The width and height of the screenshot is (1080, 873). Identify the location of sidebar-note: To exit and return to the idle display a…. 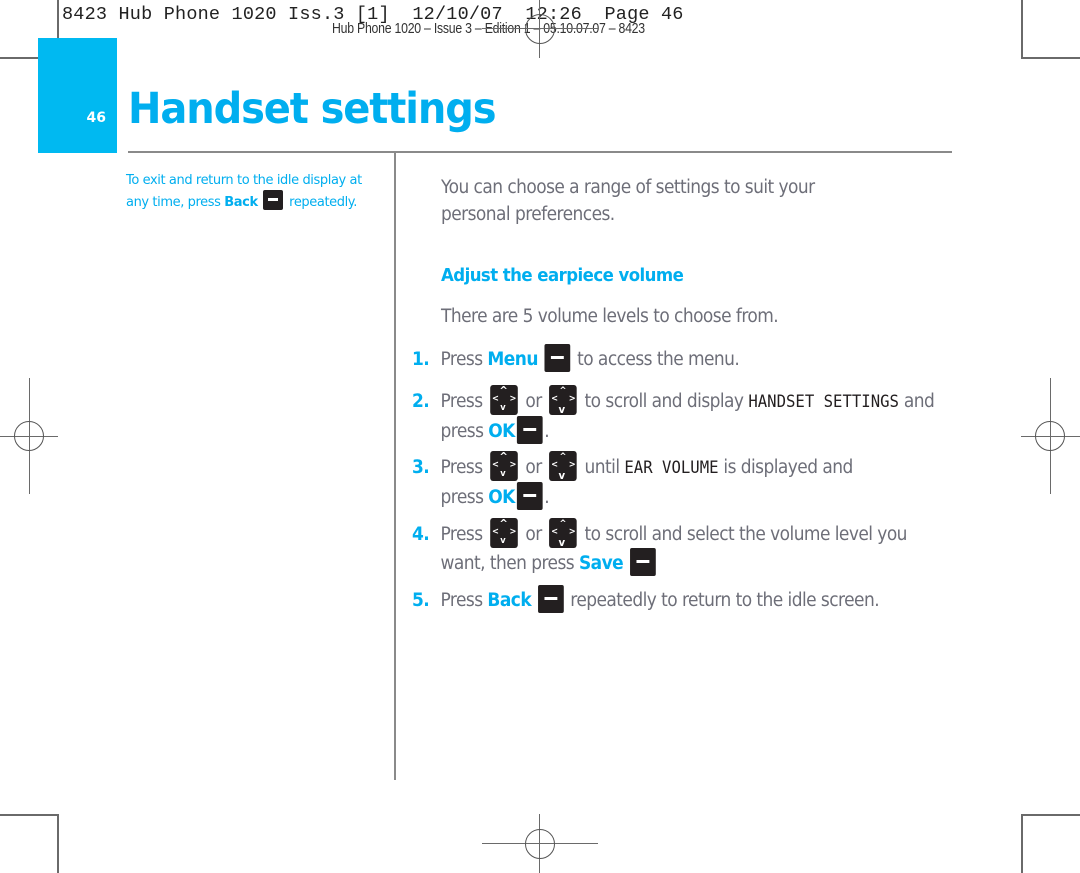
(244, 191).